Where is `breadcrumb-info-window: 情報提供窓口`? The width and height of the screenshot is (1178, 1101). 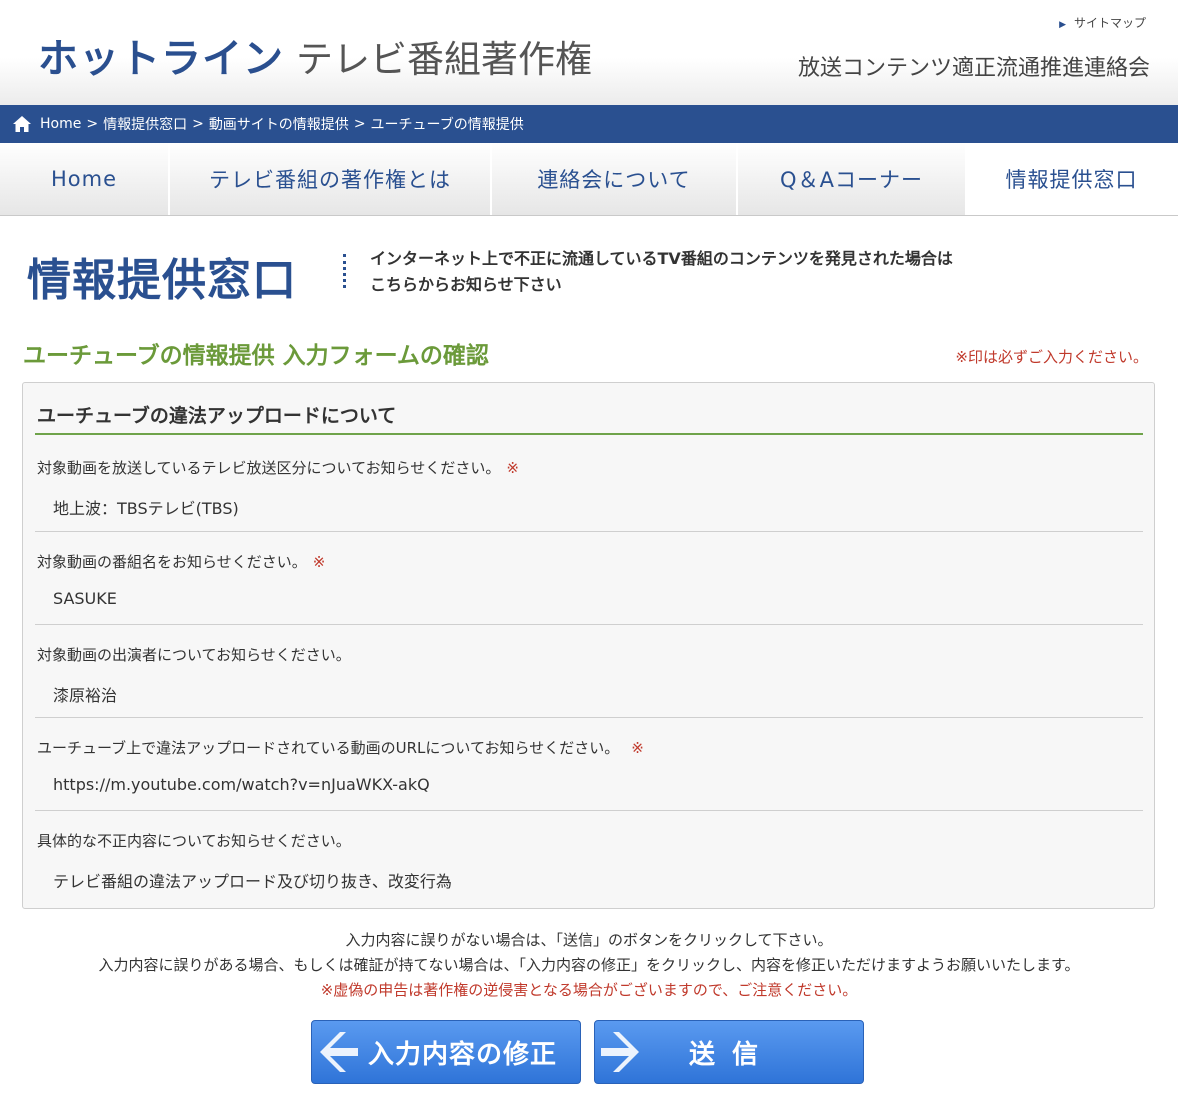
breadcrumb-info-window: 情報提供窓口 is located at coordinates (145, 124).